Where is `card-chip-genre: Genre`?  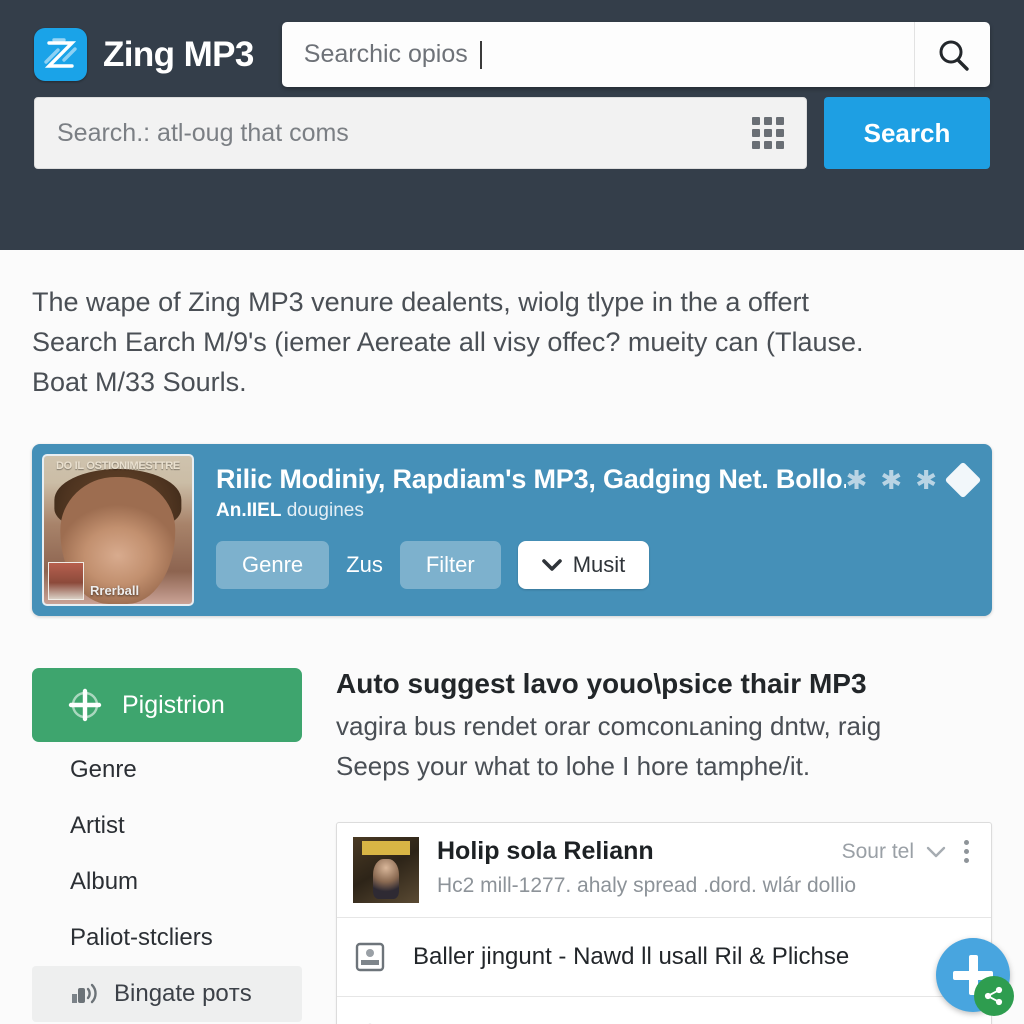
card-chip-genre: Genre is located at coordinates (273, 565).